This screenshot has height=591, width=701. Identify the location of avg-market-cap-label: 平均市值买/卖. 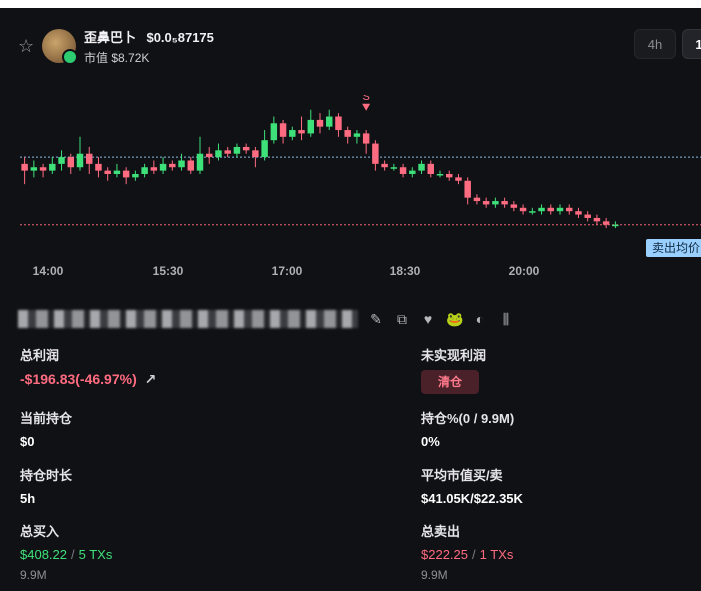
(462, 475).